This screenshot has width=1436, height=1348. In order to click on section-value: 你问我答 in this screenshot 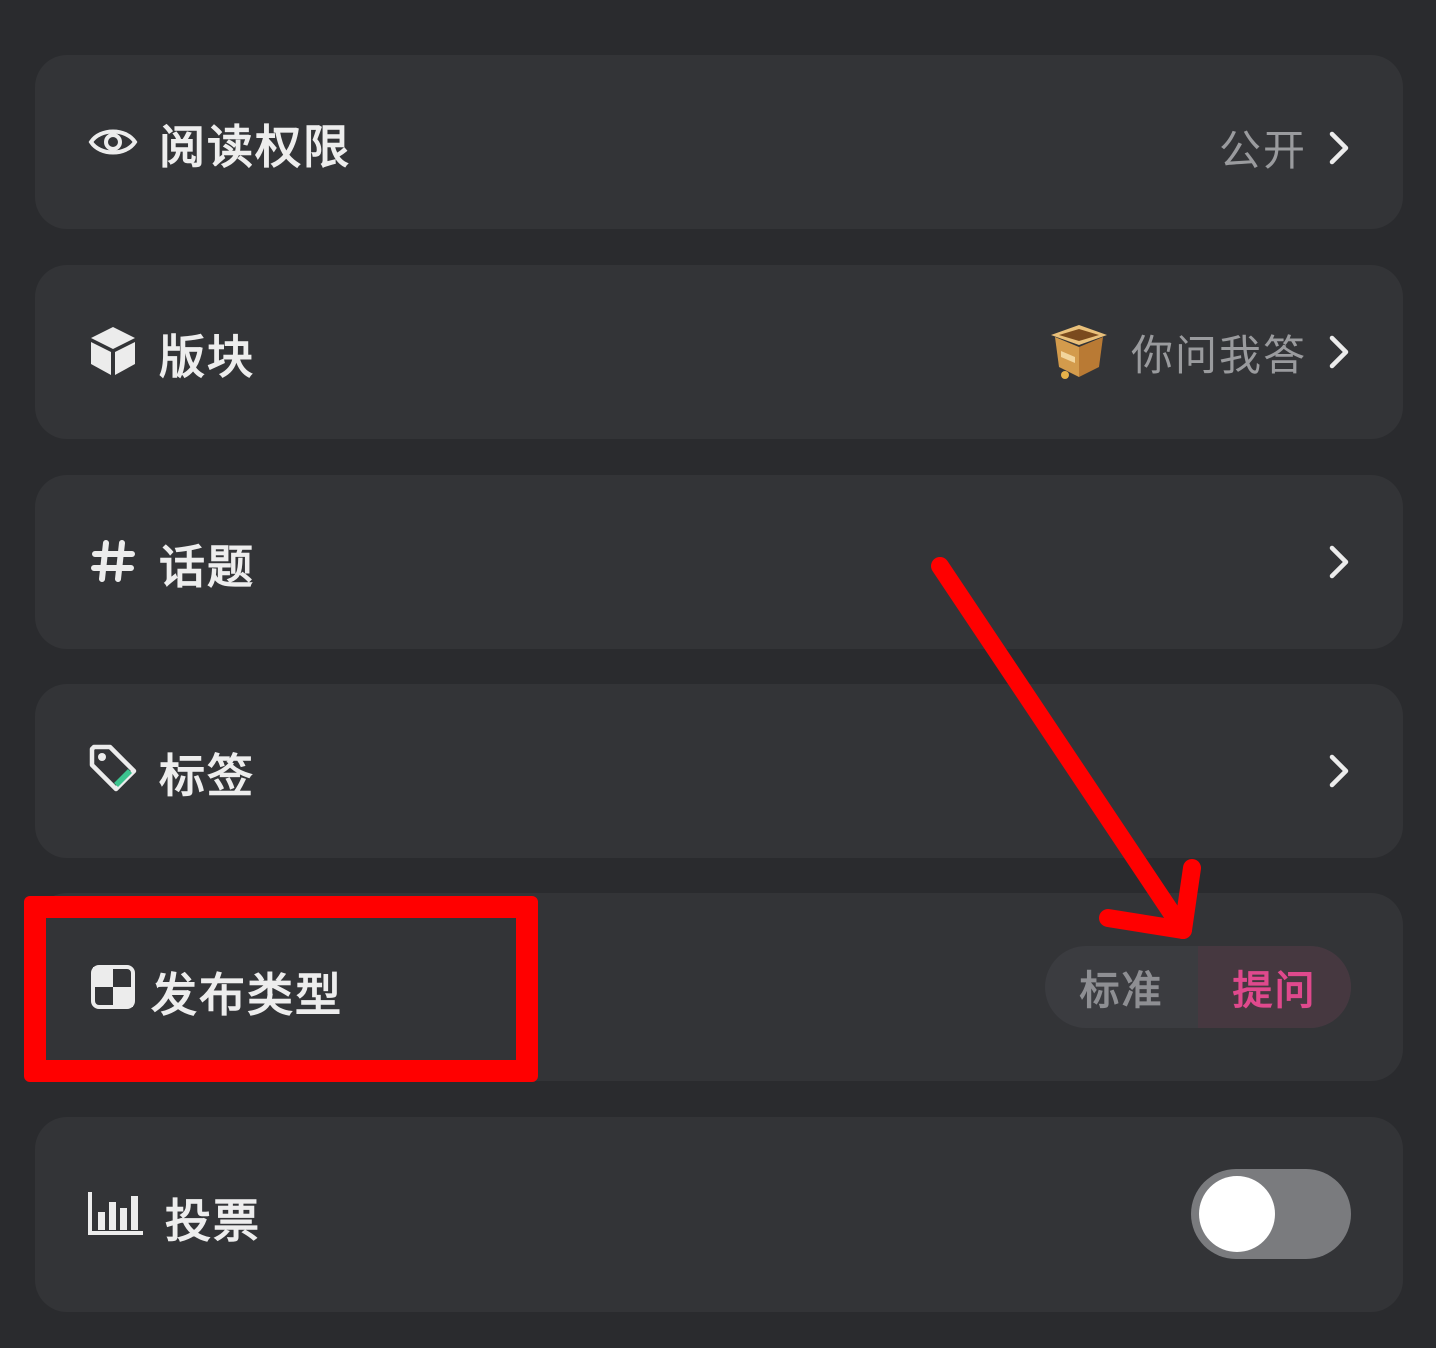, I will do `click(1218, 355)`.